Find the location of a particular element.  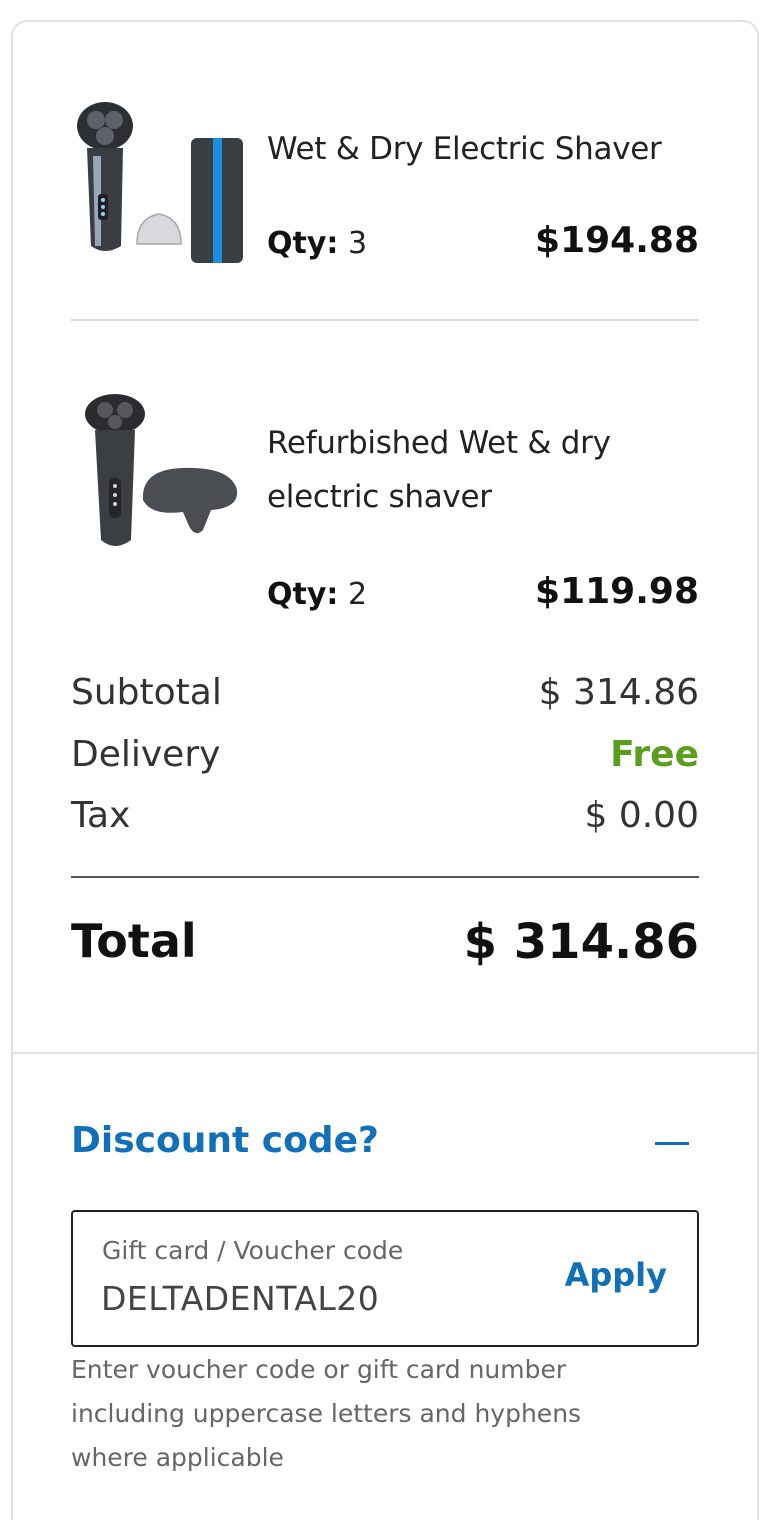

voucher-field: Gift card / Voucher code Apply is located at coordinates (385, 1278).